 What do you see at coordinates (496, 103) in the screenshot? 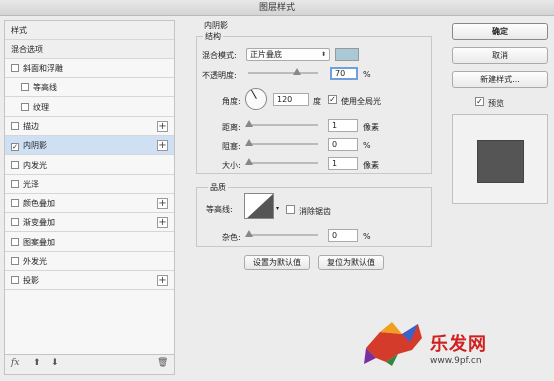
I see `preview-label: 预览` at bounding box center [496, 103].